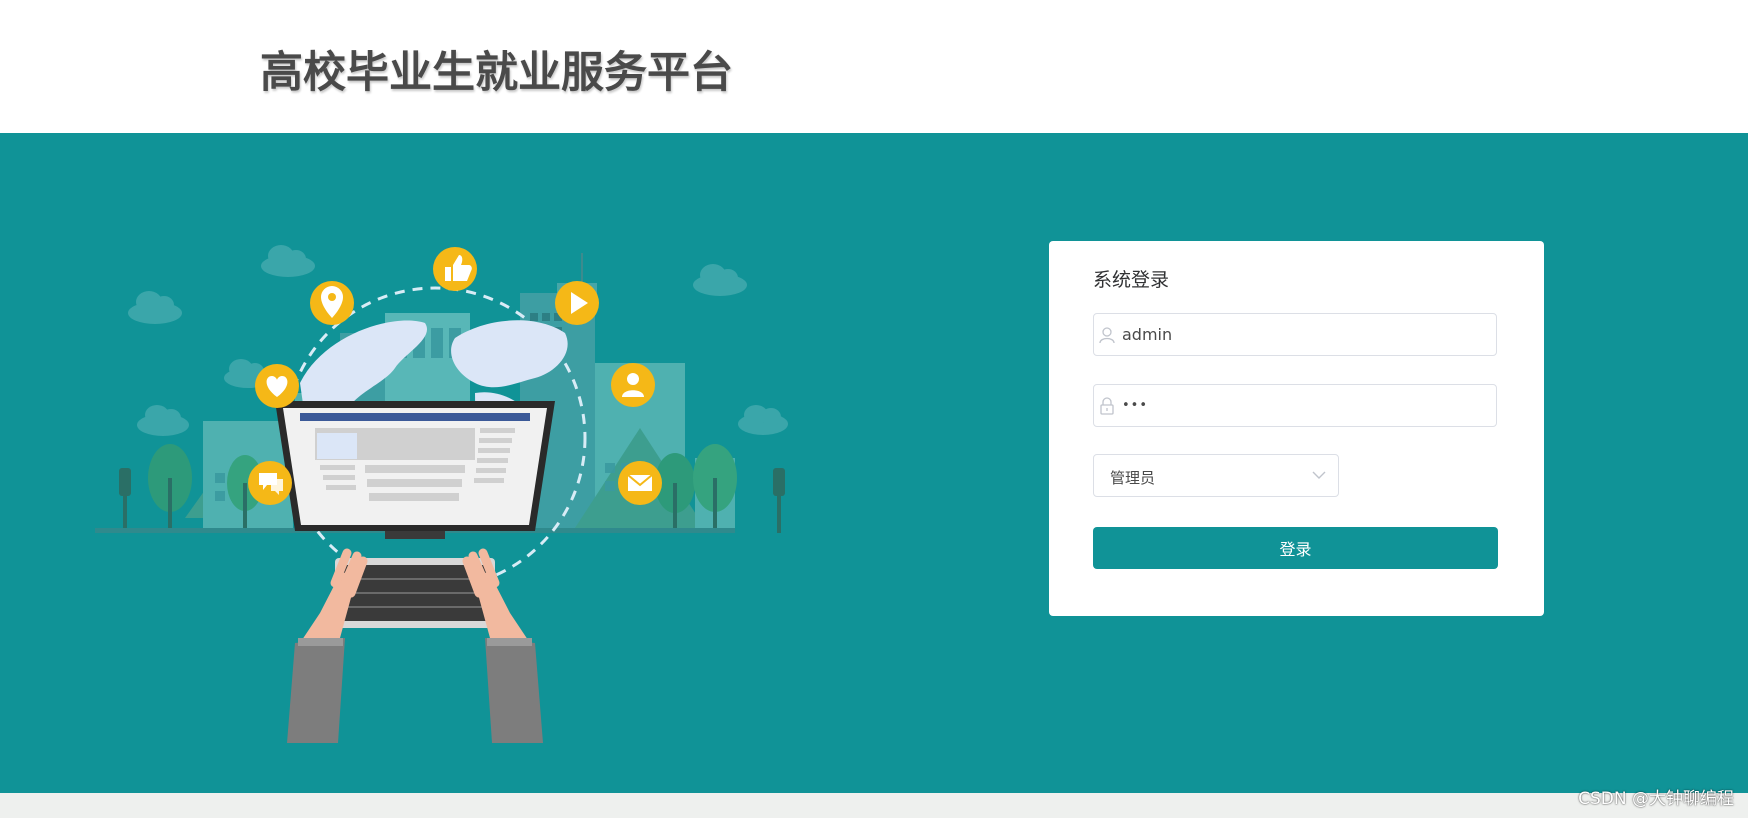  I want to click on page-title: 高校毕业生就业服务平台, so click(496, 73).